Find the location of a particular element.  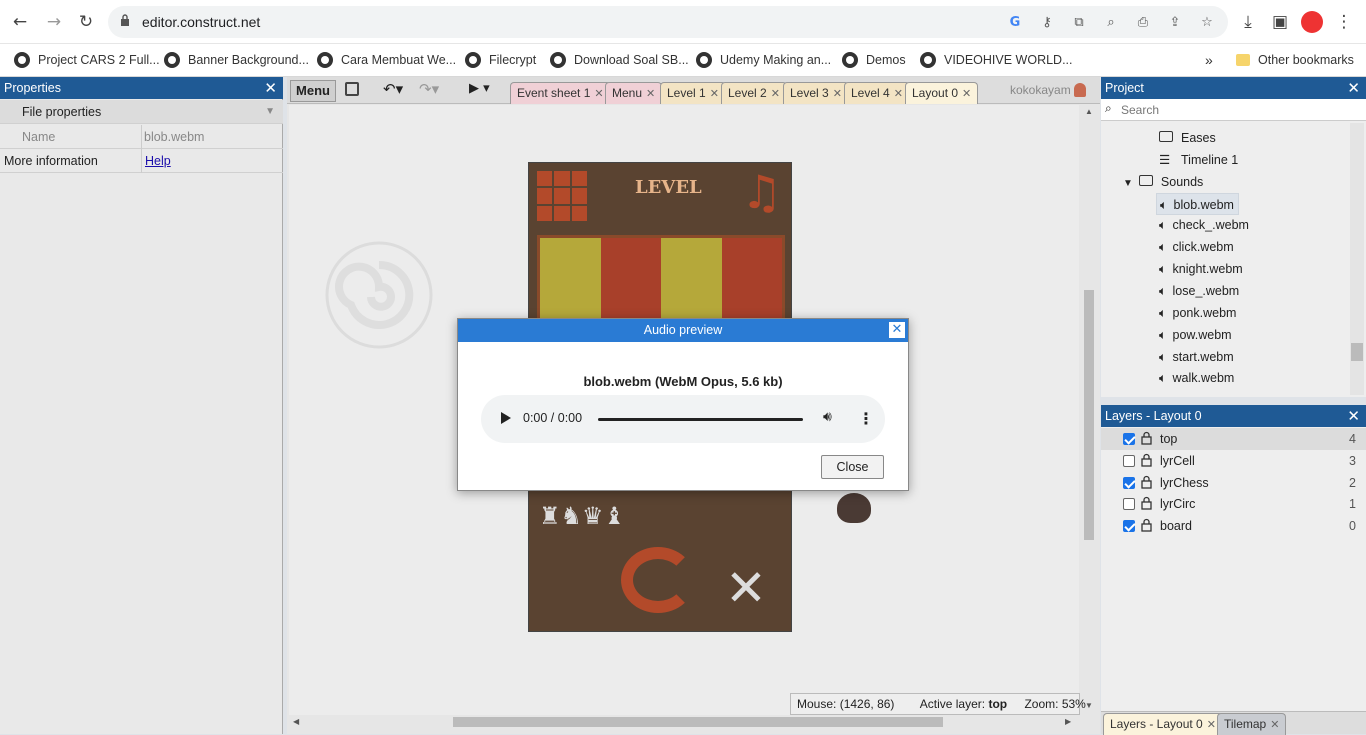

bookmark-item: Demos is located at coordinates (874, 60).